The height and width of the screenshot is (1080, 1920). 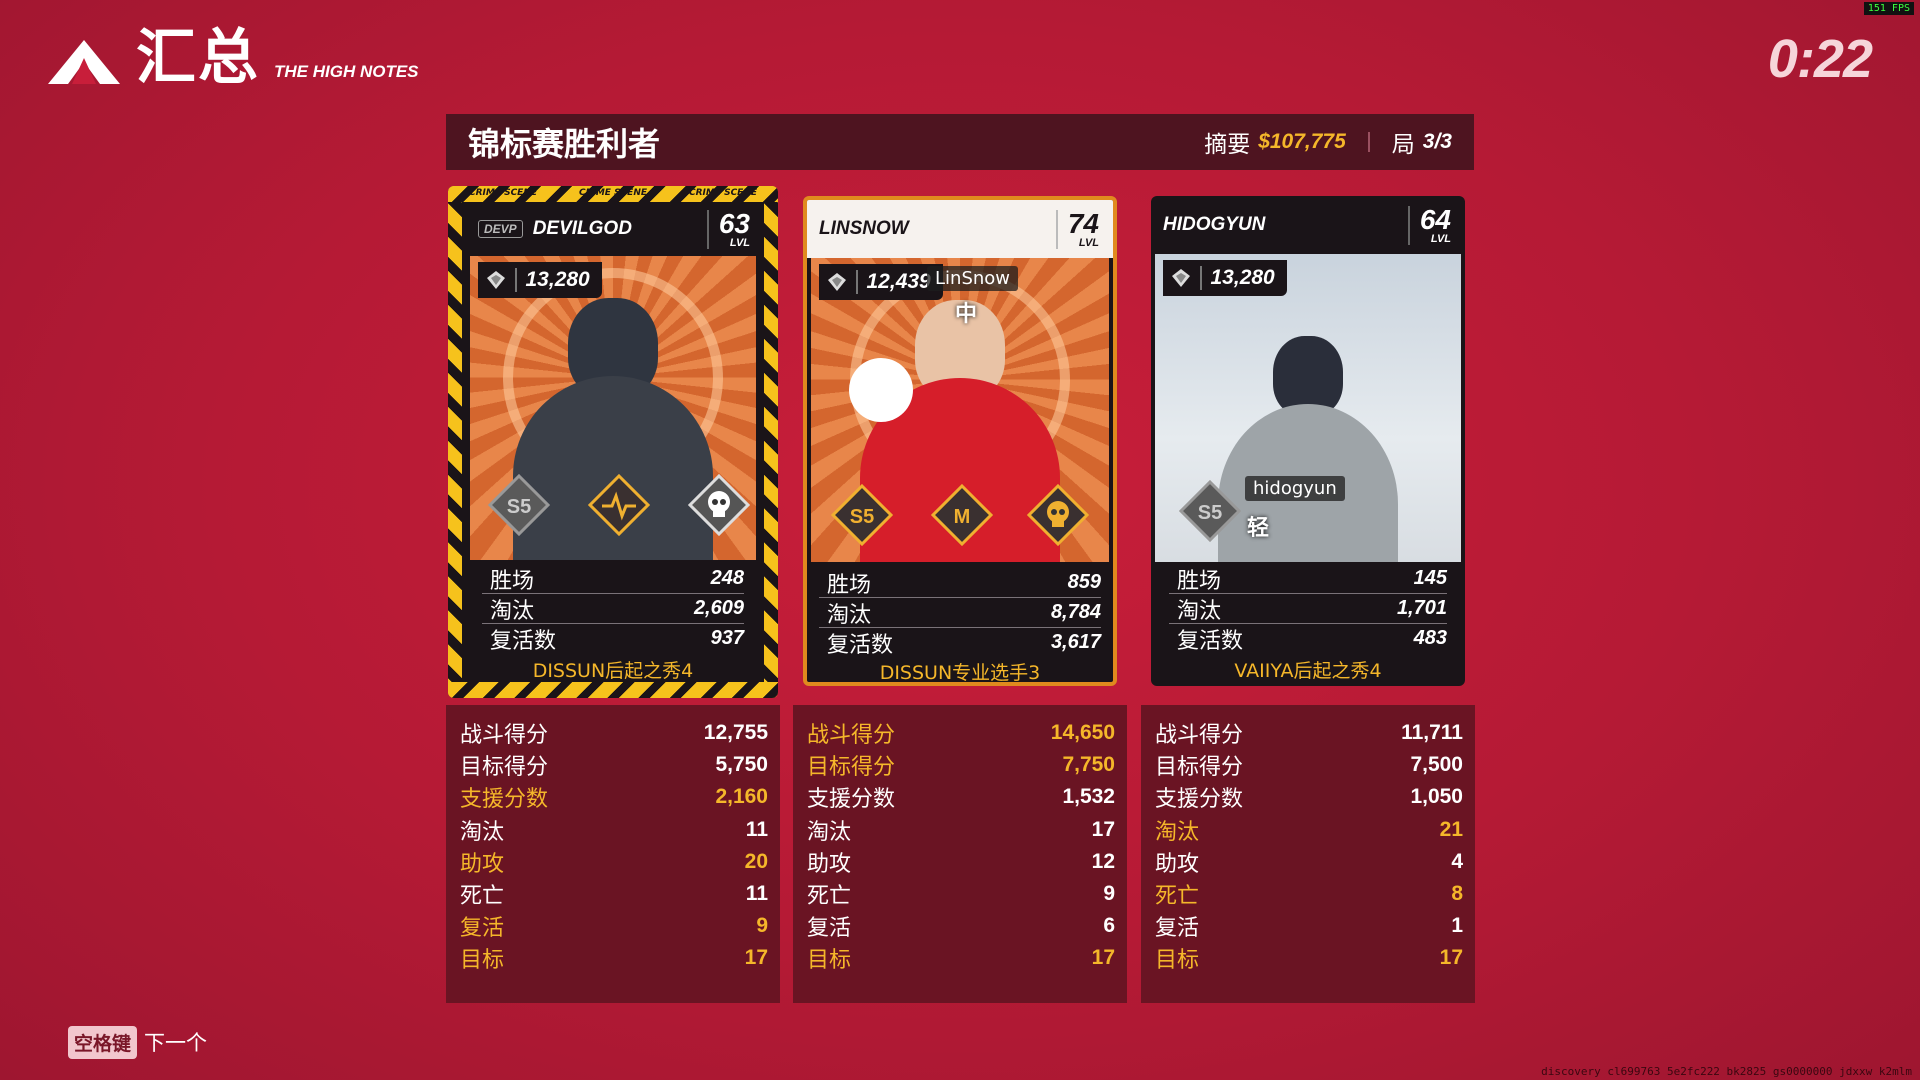 What do you see at coordinates (898, 281) in the screenshot?
I see `rank-score: 12,439` at bounding box center [898, 281].